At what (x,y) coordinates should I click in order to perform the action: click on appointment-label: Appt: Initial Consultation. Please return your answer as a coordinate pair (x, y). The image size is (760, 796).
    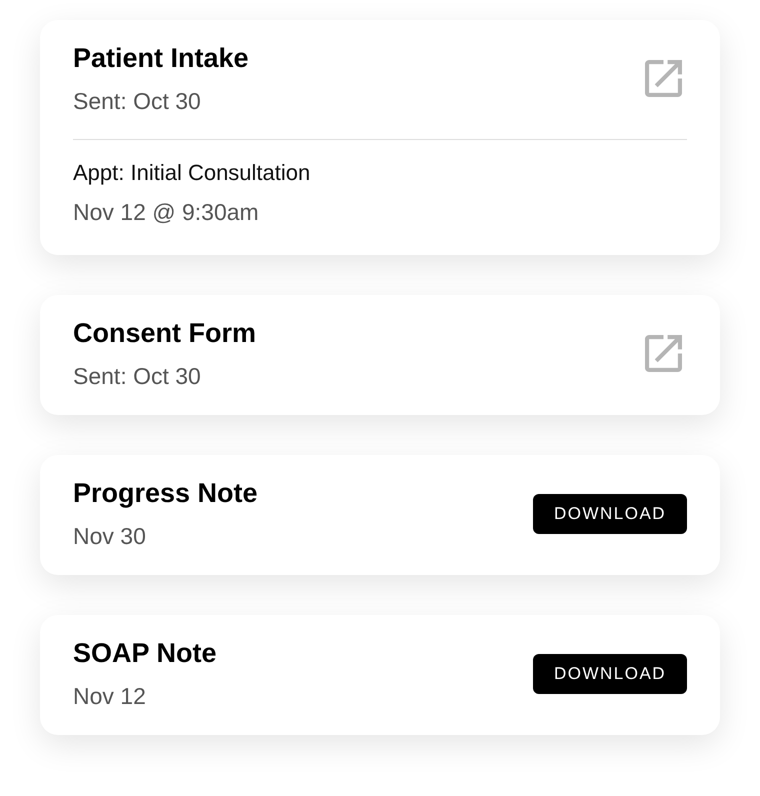
    Looking at the image, I should click on (192, 173).